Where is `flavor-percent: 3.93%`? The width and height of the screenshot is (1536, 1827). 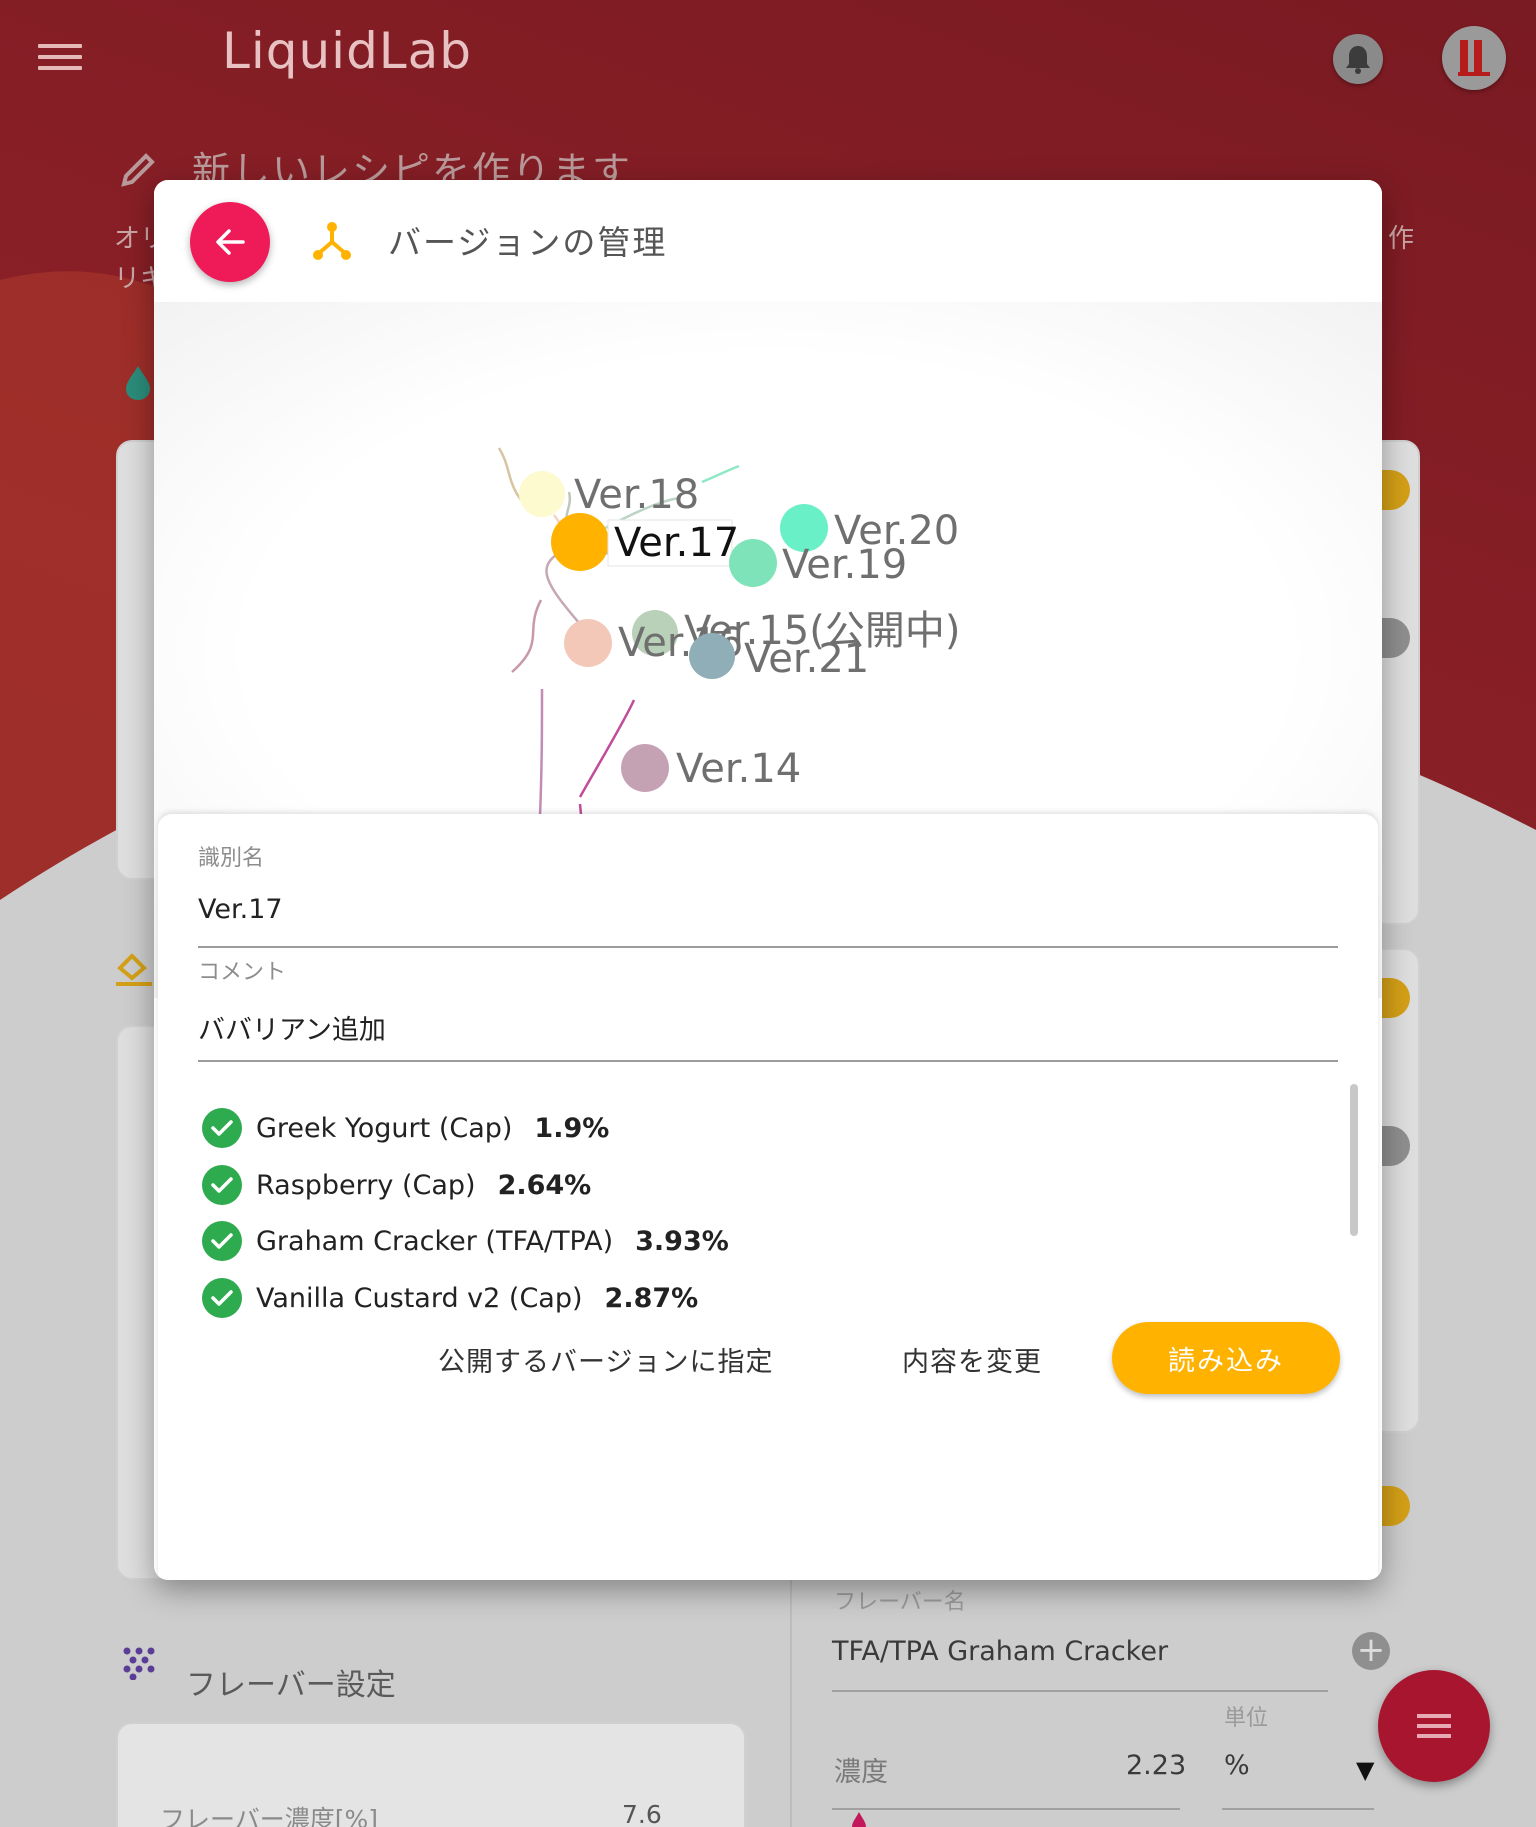 flavor-percent: 3.93% is located at coordinates (682, 1241).